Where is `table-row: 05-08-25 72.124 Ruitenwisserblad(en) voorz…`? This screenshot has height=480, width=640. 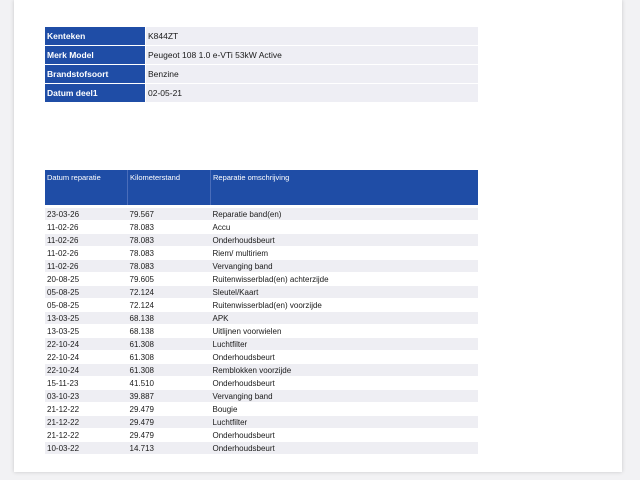 table-row: 05-08-25 72.124 Ruitenwisserblad(en) voorz… is located at coordinates (261, 305).